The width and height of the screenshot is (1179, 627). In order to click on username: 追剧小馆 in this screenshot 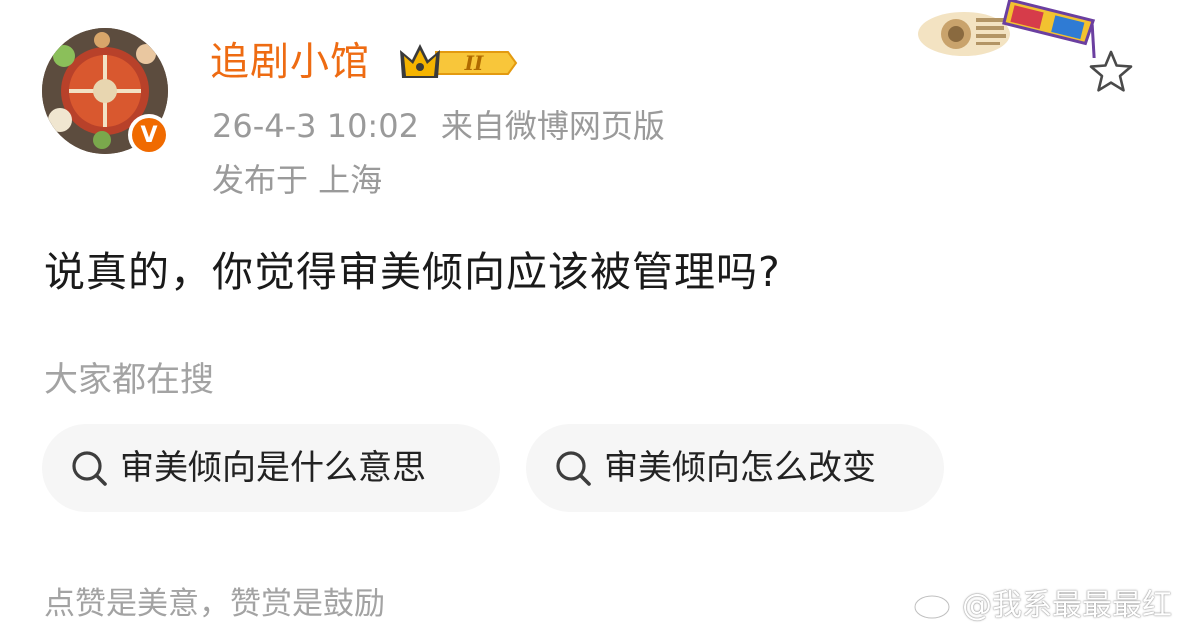, I will do `click(290, 63)`.